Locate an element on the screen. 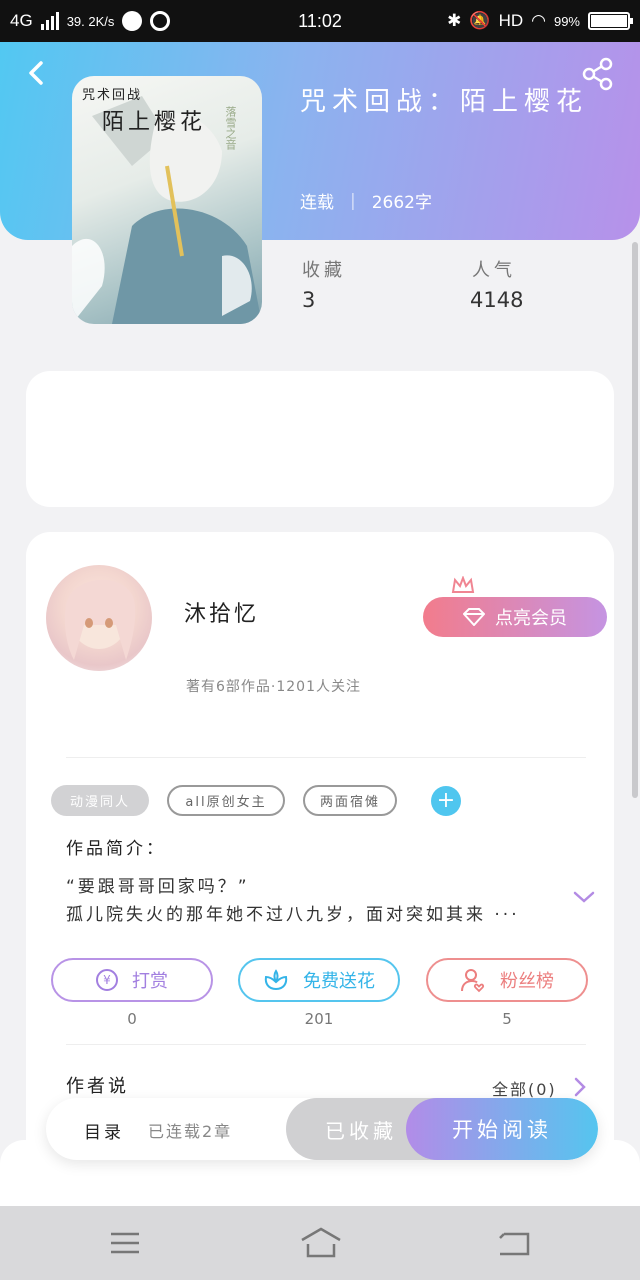 The image size is (640, 1280). fan-user-icon is located at coordinates (472, 981).